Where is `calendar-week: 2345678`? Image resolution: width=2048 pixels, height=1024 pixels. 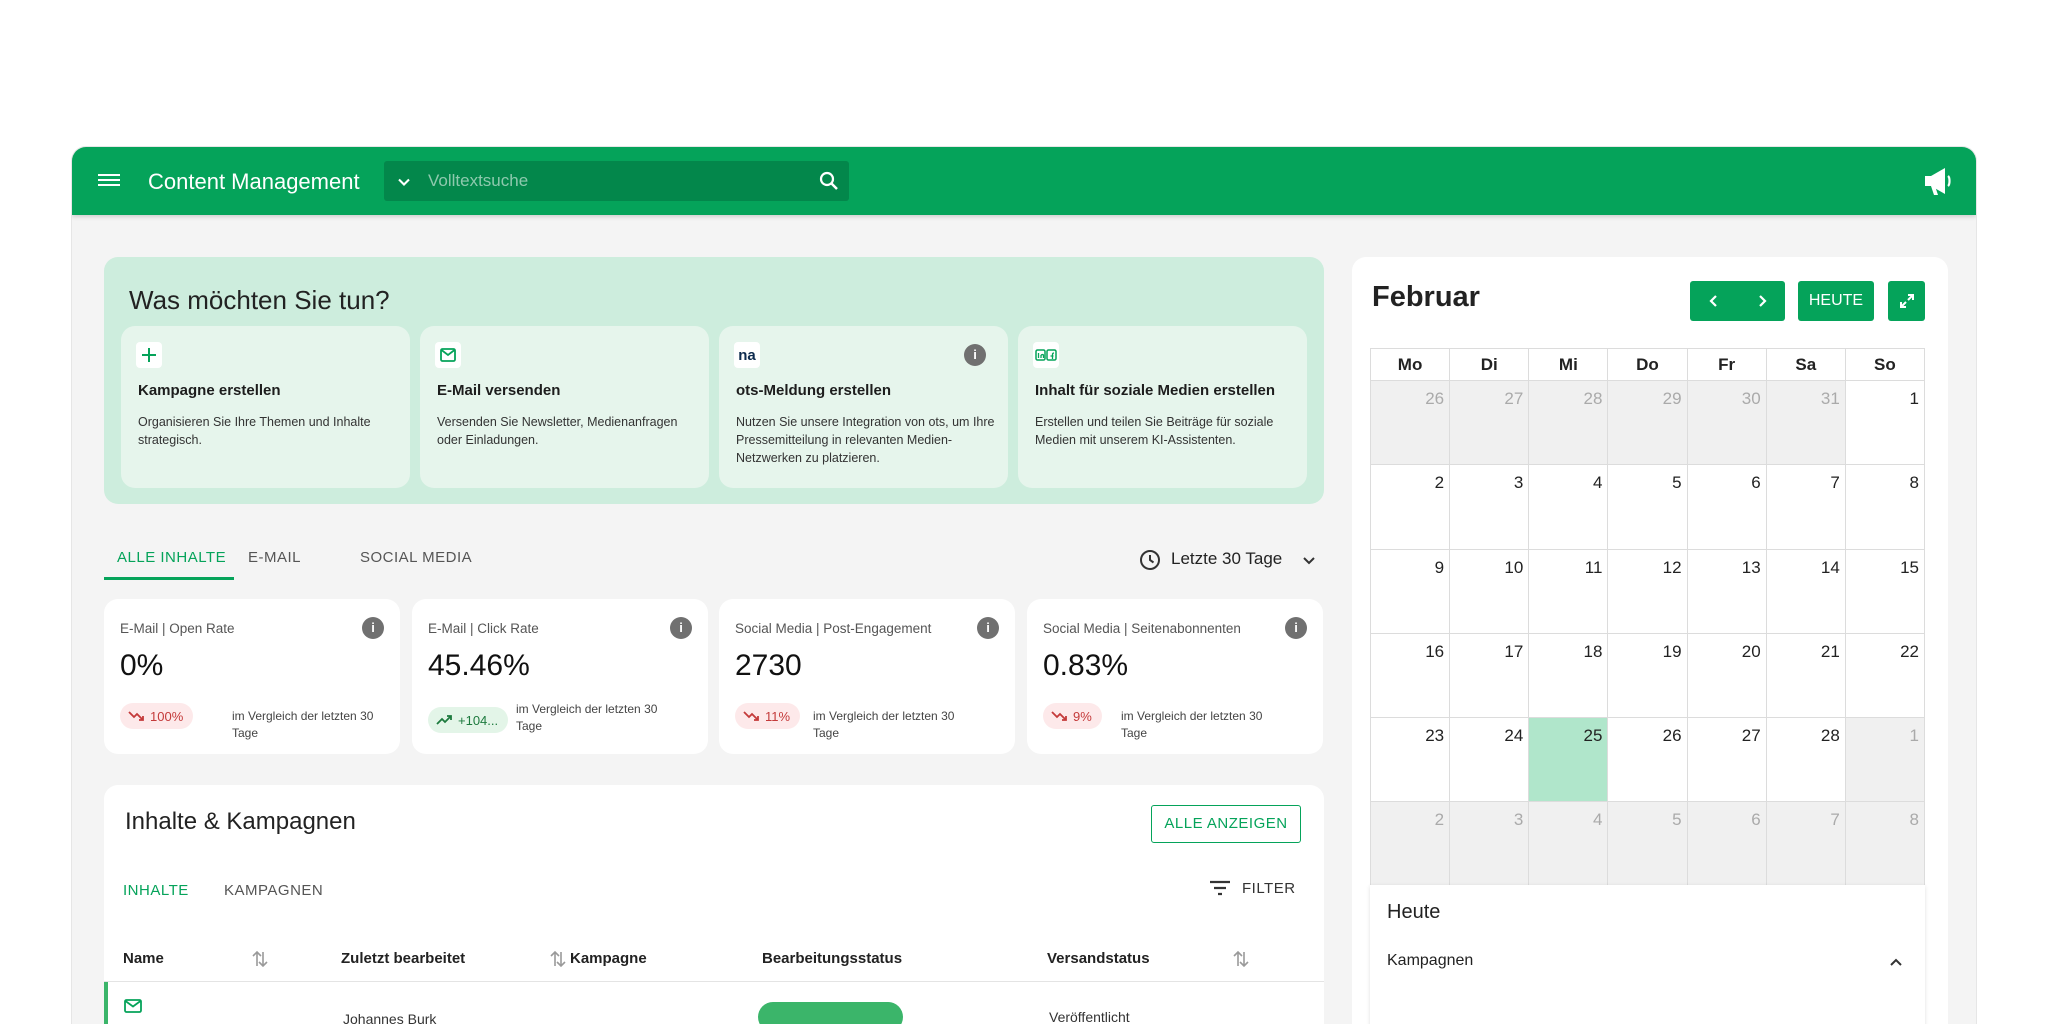 calendar-week: 2345678 is located at coordinates (1648, 844).